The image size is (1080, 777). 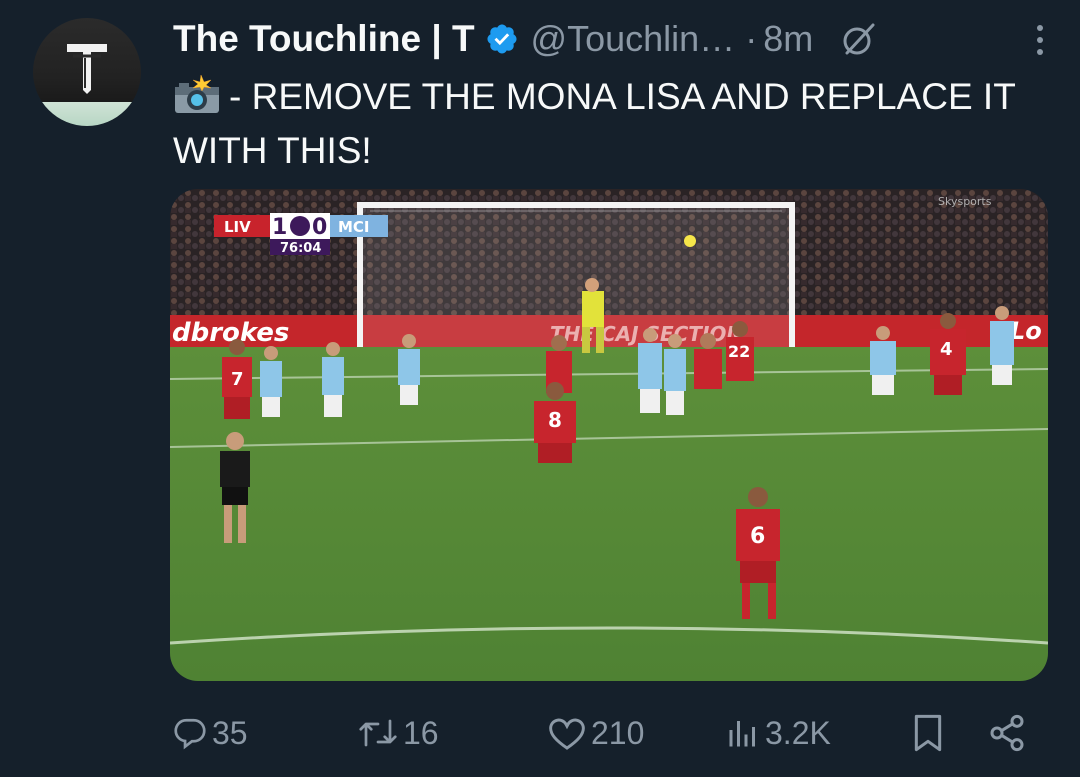 I want to click on reply-count: 35, so click(x=230, y=732).